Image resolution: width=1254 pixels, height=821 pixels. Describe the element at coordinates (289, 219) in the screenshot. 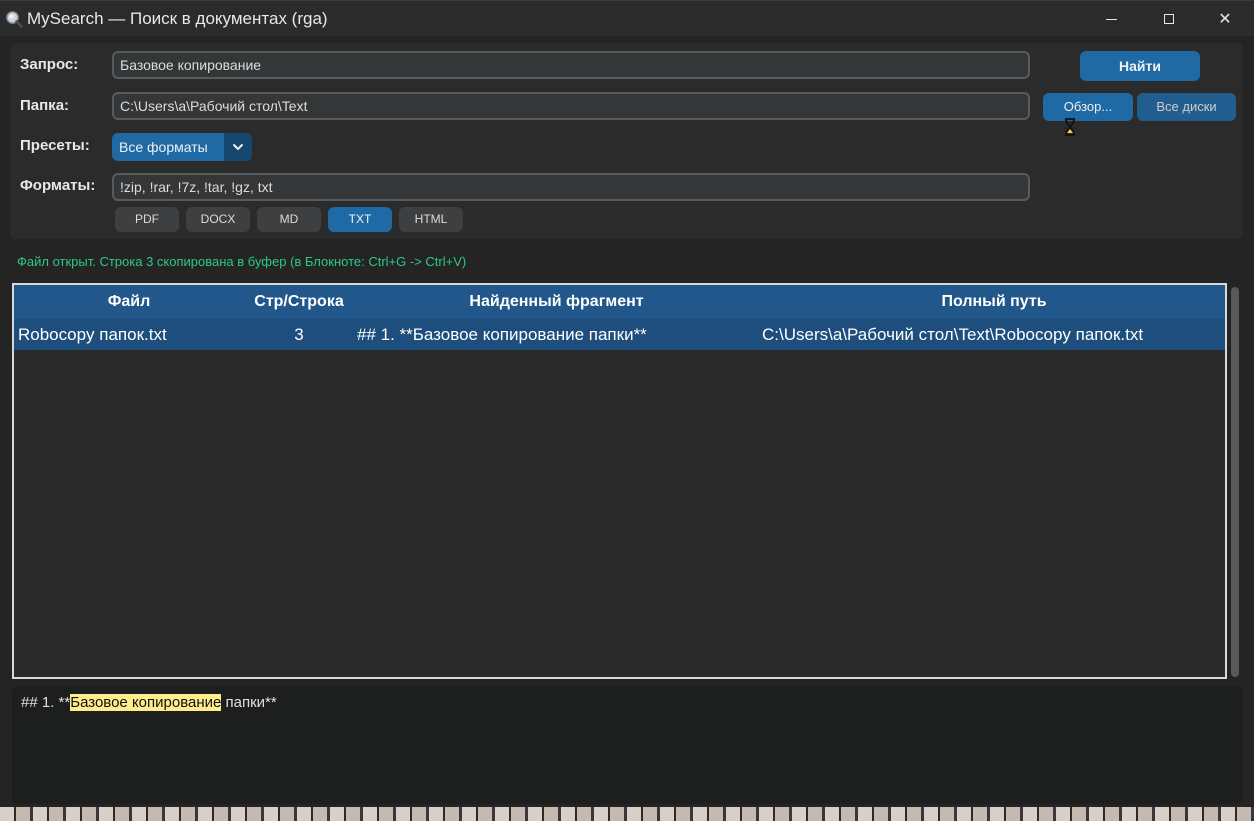

I see `format-chip-md: MD` at that location.